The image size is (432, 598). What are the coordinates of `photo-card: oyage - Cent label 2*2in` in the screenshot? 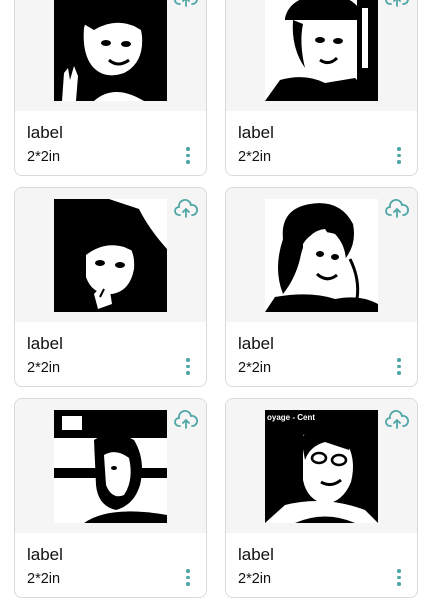 It's located at (321, 498).